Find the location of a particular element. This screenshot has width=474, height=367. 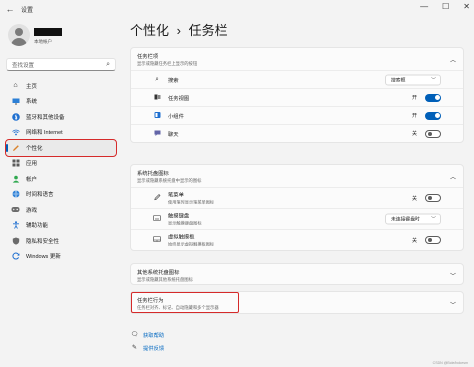

give-feedback-label: 提供反馈 is located at coordinates (154, 348).